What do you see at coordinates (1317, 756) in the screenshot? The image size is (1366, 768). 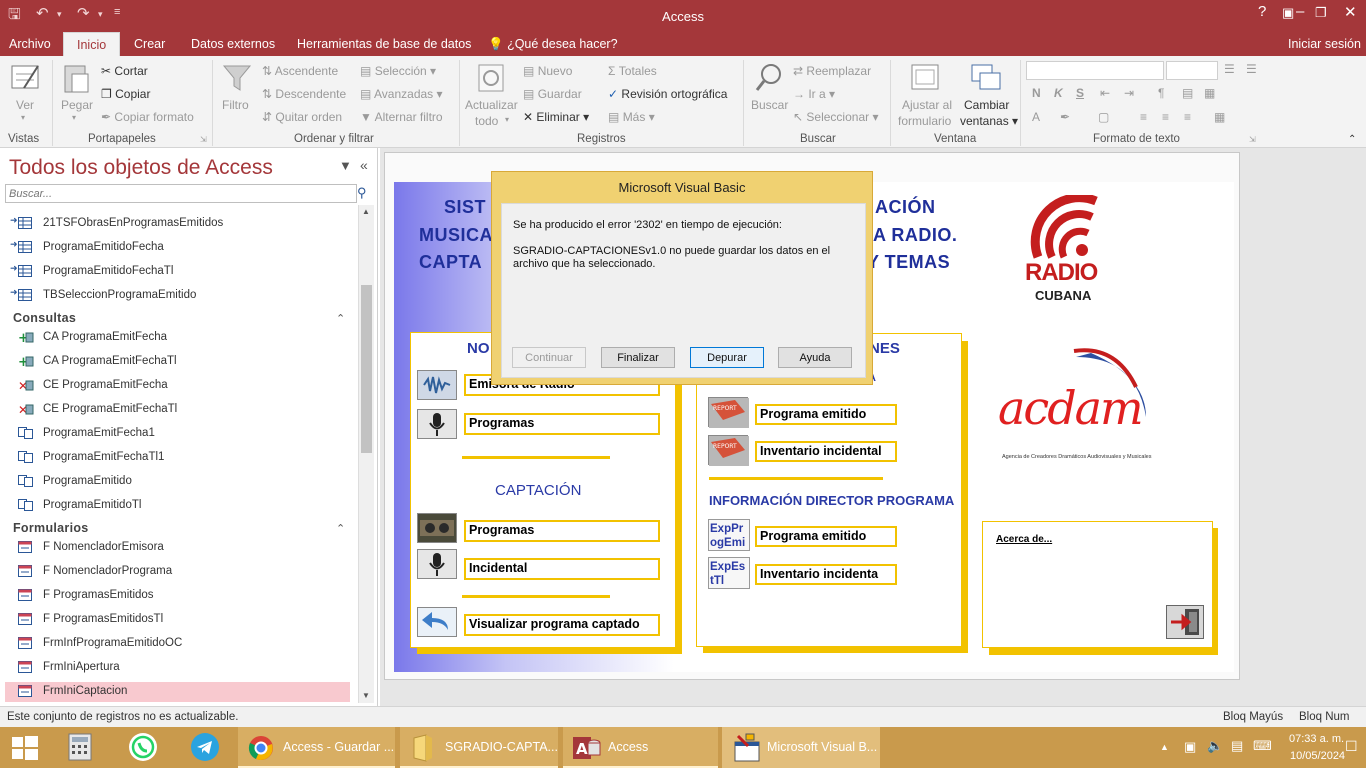 I see `clock-date: 10/05/2024` at bounding box center [1317, 756].